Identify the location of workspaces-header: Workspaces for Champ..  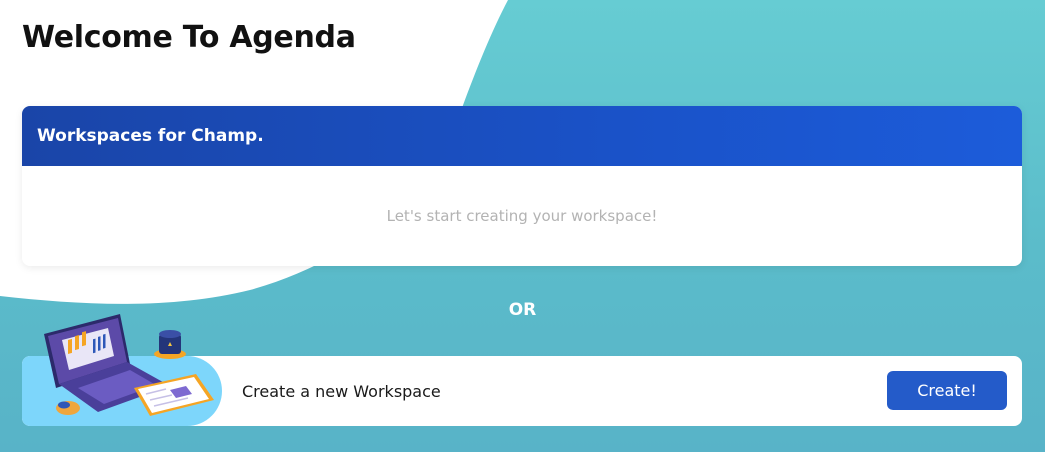
(522, 136).